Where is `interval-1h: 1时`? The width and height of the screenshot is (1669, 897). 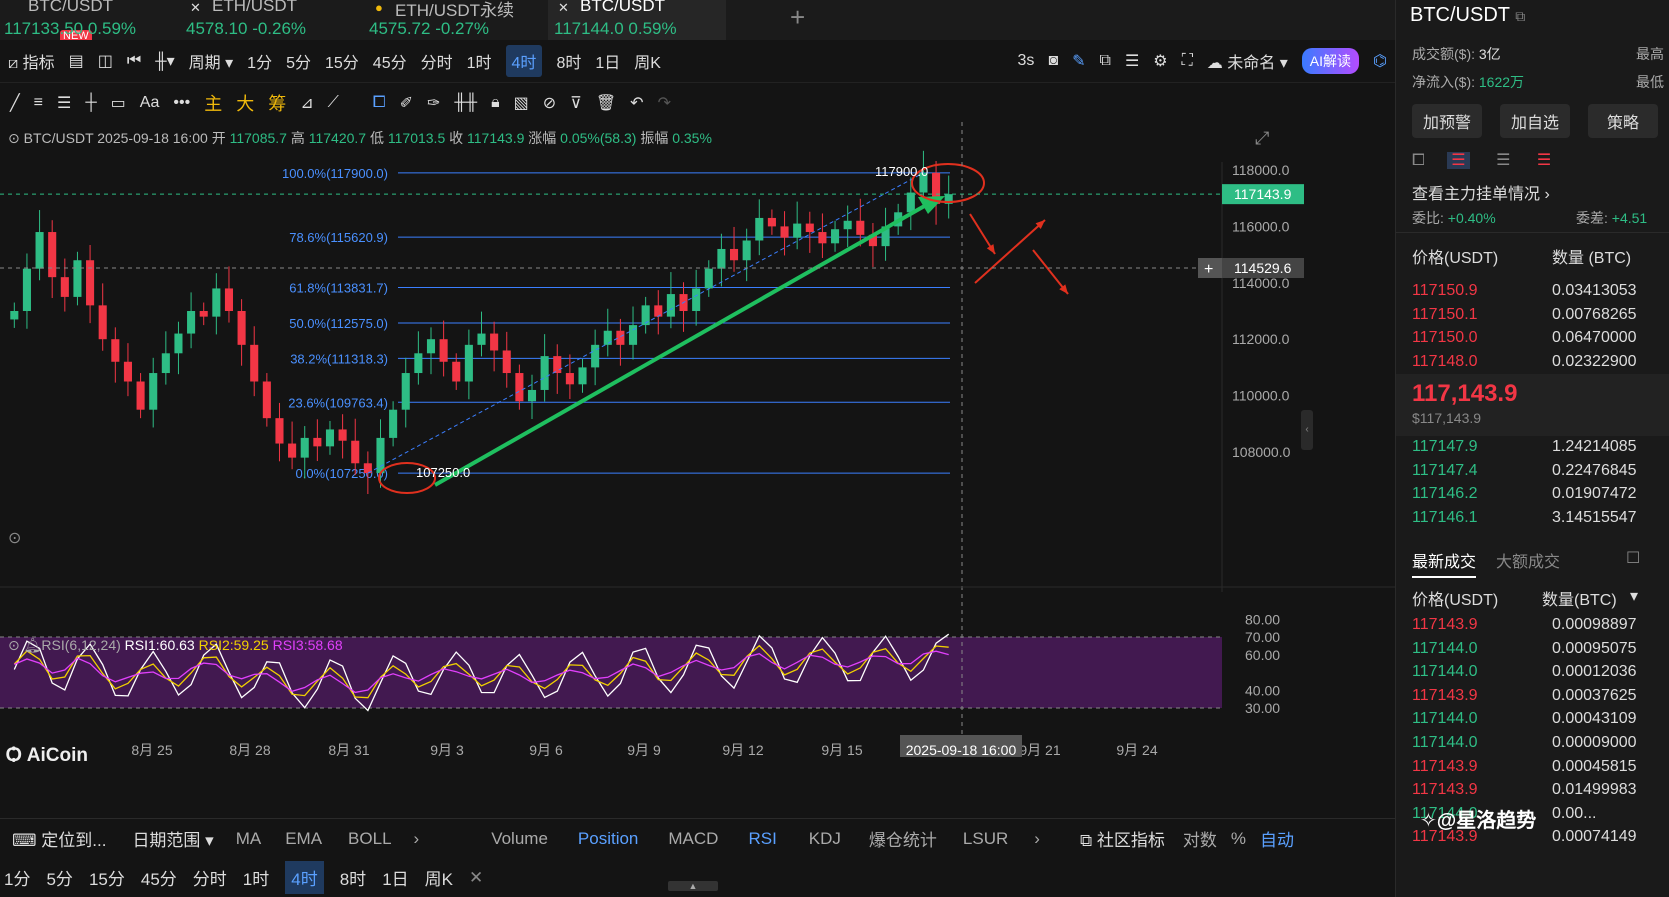 interval-1h: 1时 is located at coordinates (479, 61).